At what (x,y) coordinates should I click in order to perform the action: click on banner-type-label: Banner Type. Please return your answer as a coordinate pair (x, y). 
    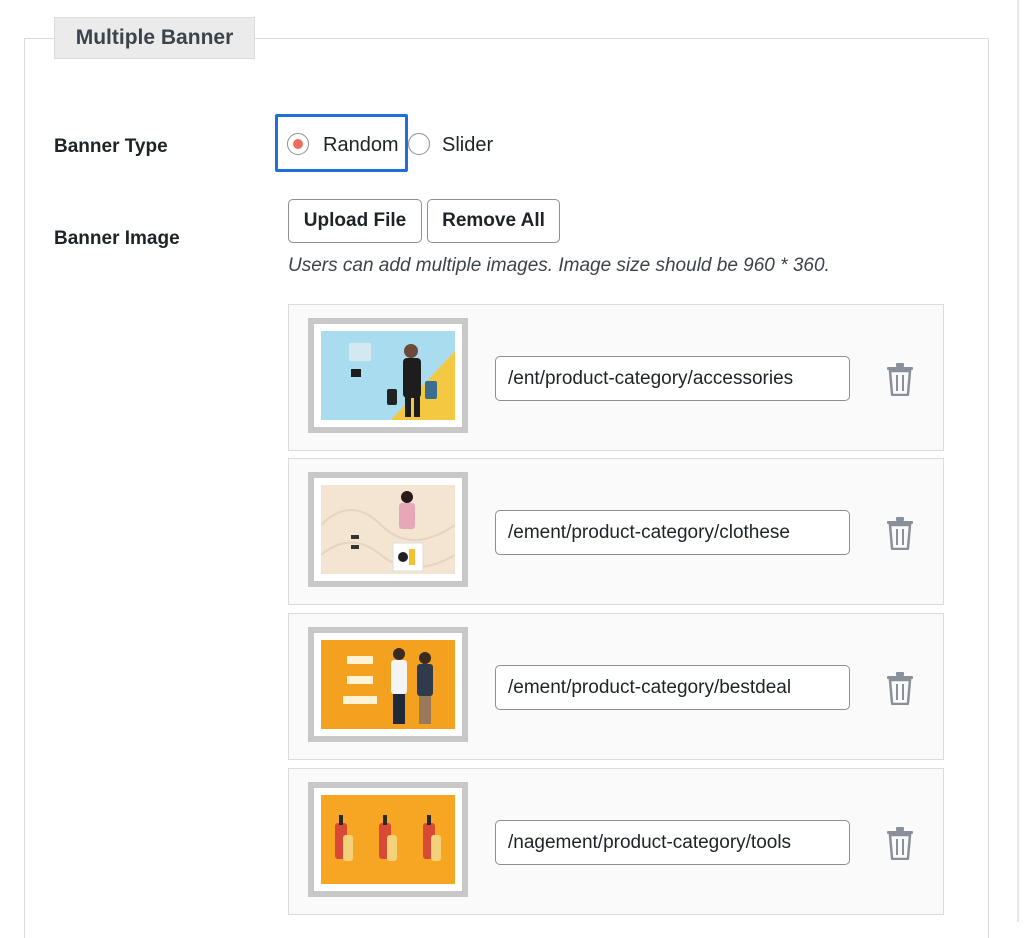
    Looking at the image, I should click on (111, 146).